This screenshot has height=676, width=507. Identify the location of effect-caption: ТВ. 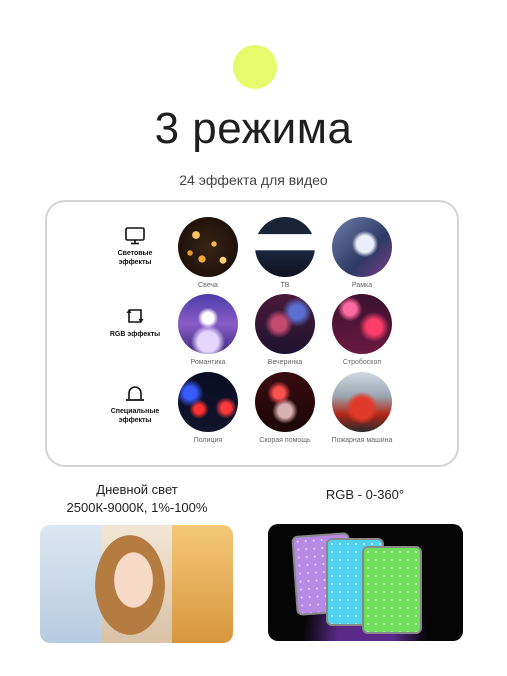
(285, 285).